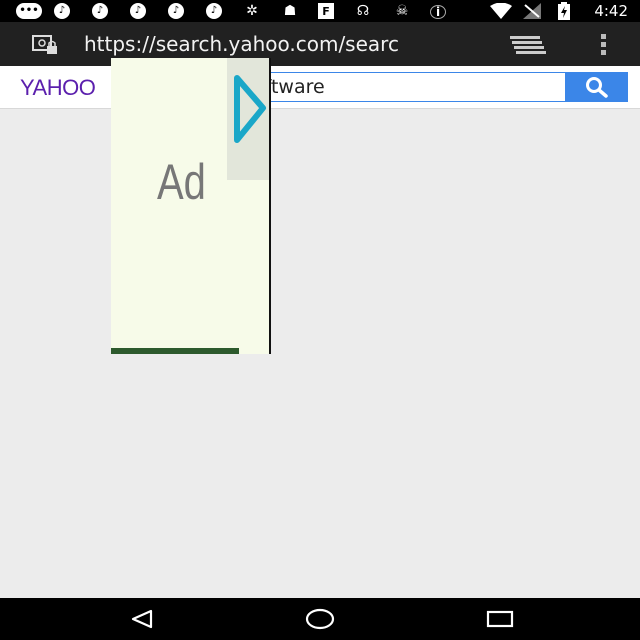 Image resolution: width=640 pixels, height=640 pixels. Describe the element at coordinates (407, 87) in the screenshot. I see `search-input: oftware` at that location.